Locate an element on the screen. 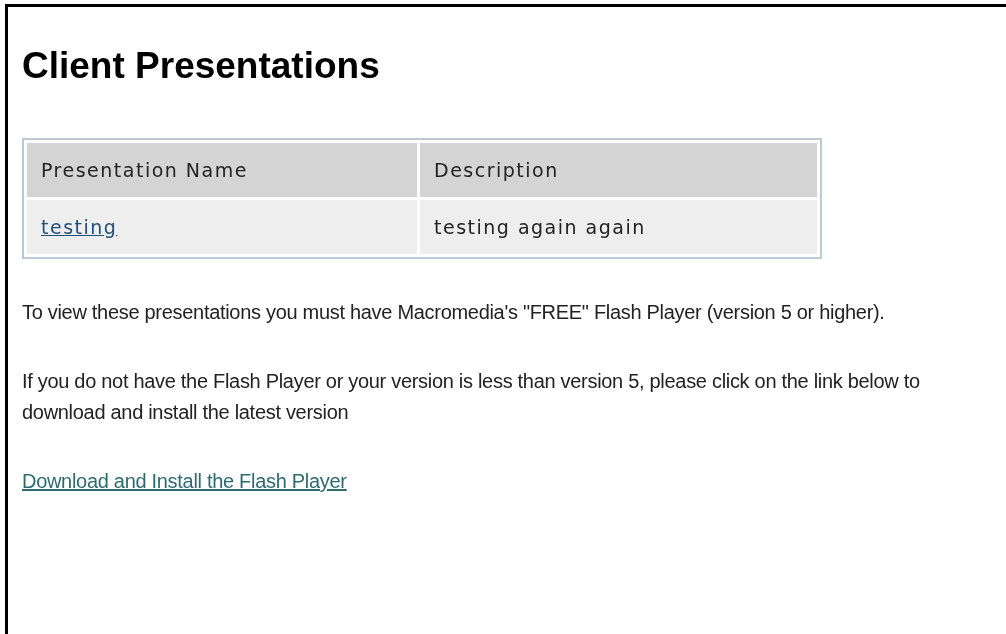 This screenshot has width=1006, height=634. presentation-link: testing is located at coordinates (79, 226).